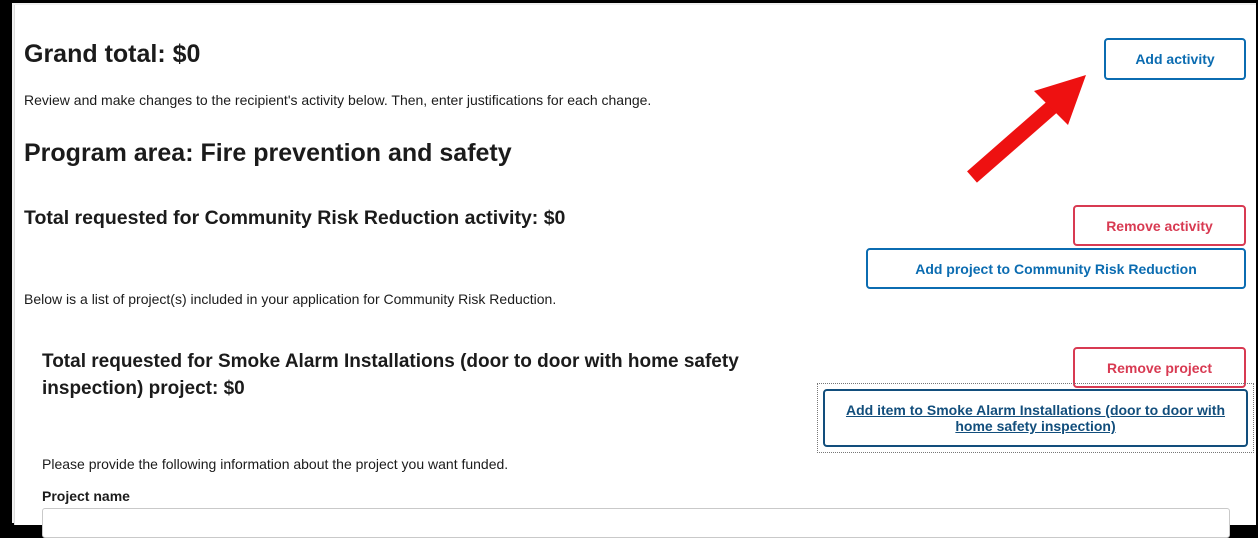 This screenshot has height=538, width=1258. What do you see at coordinates (86, 496) in the screenshot?
I see `project-name-label: Project name` at bounding box center [86, 496].